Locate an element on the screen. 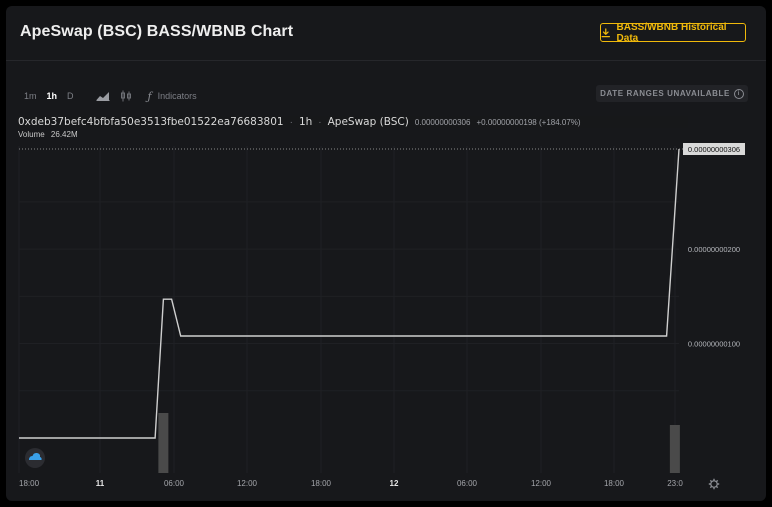 The width and height of the screenshot is (772, 507). date-ranges-badge: DATE RANGES UNAVAILABLE i is located at coordinates (672, 93).